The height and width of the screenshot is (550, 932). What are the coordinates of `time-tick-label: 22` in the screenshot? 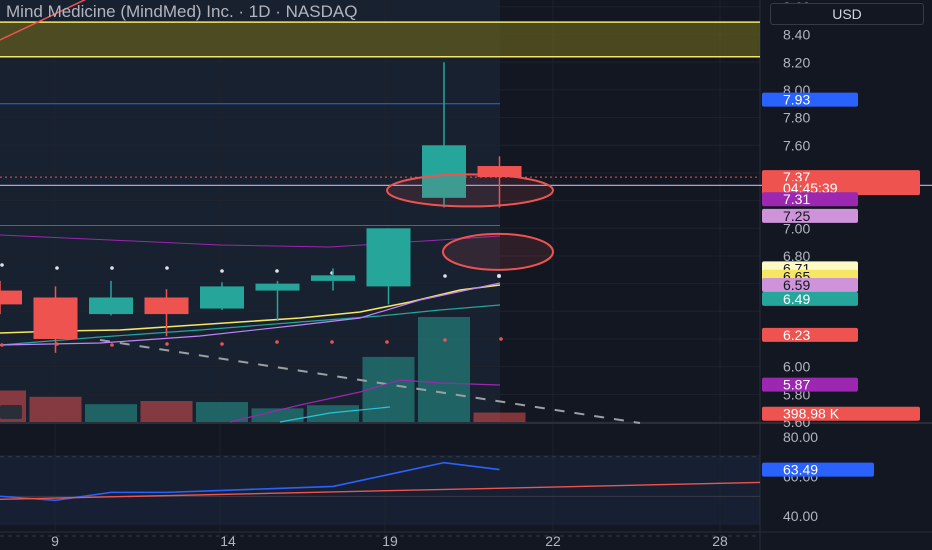 It's located at (553, 541).